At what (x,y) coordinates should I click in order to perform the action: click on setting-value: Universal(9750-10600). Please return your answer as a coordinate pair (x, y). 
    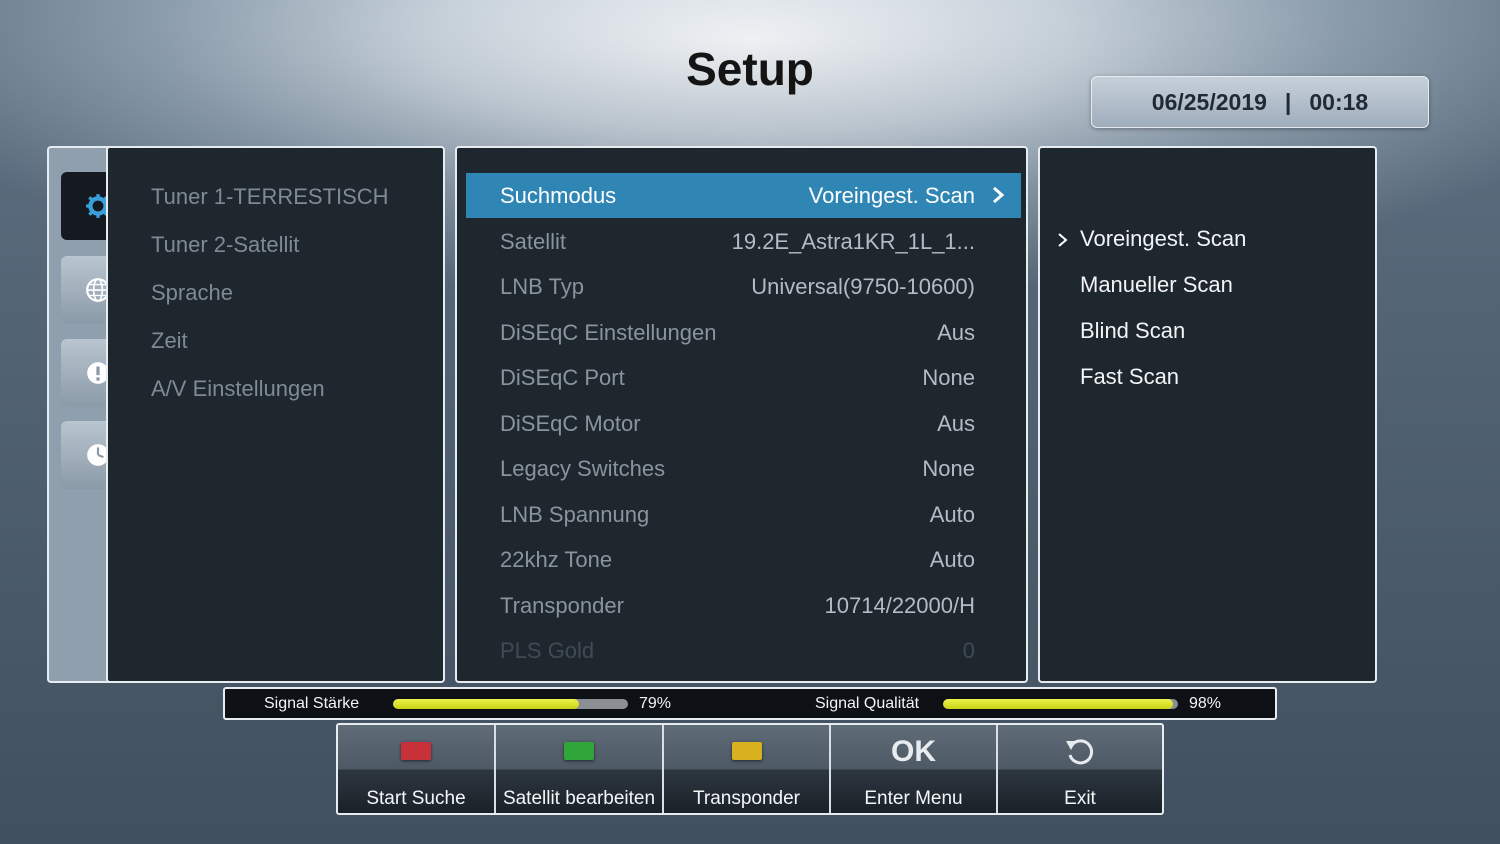
    Looking at the image, I should click on (863, 286).